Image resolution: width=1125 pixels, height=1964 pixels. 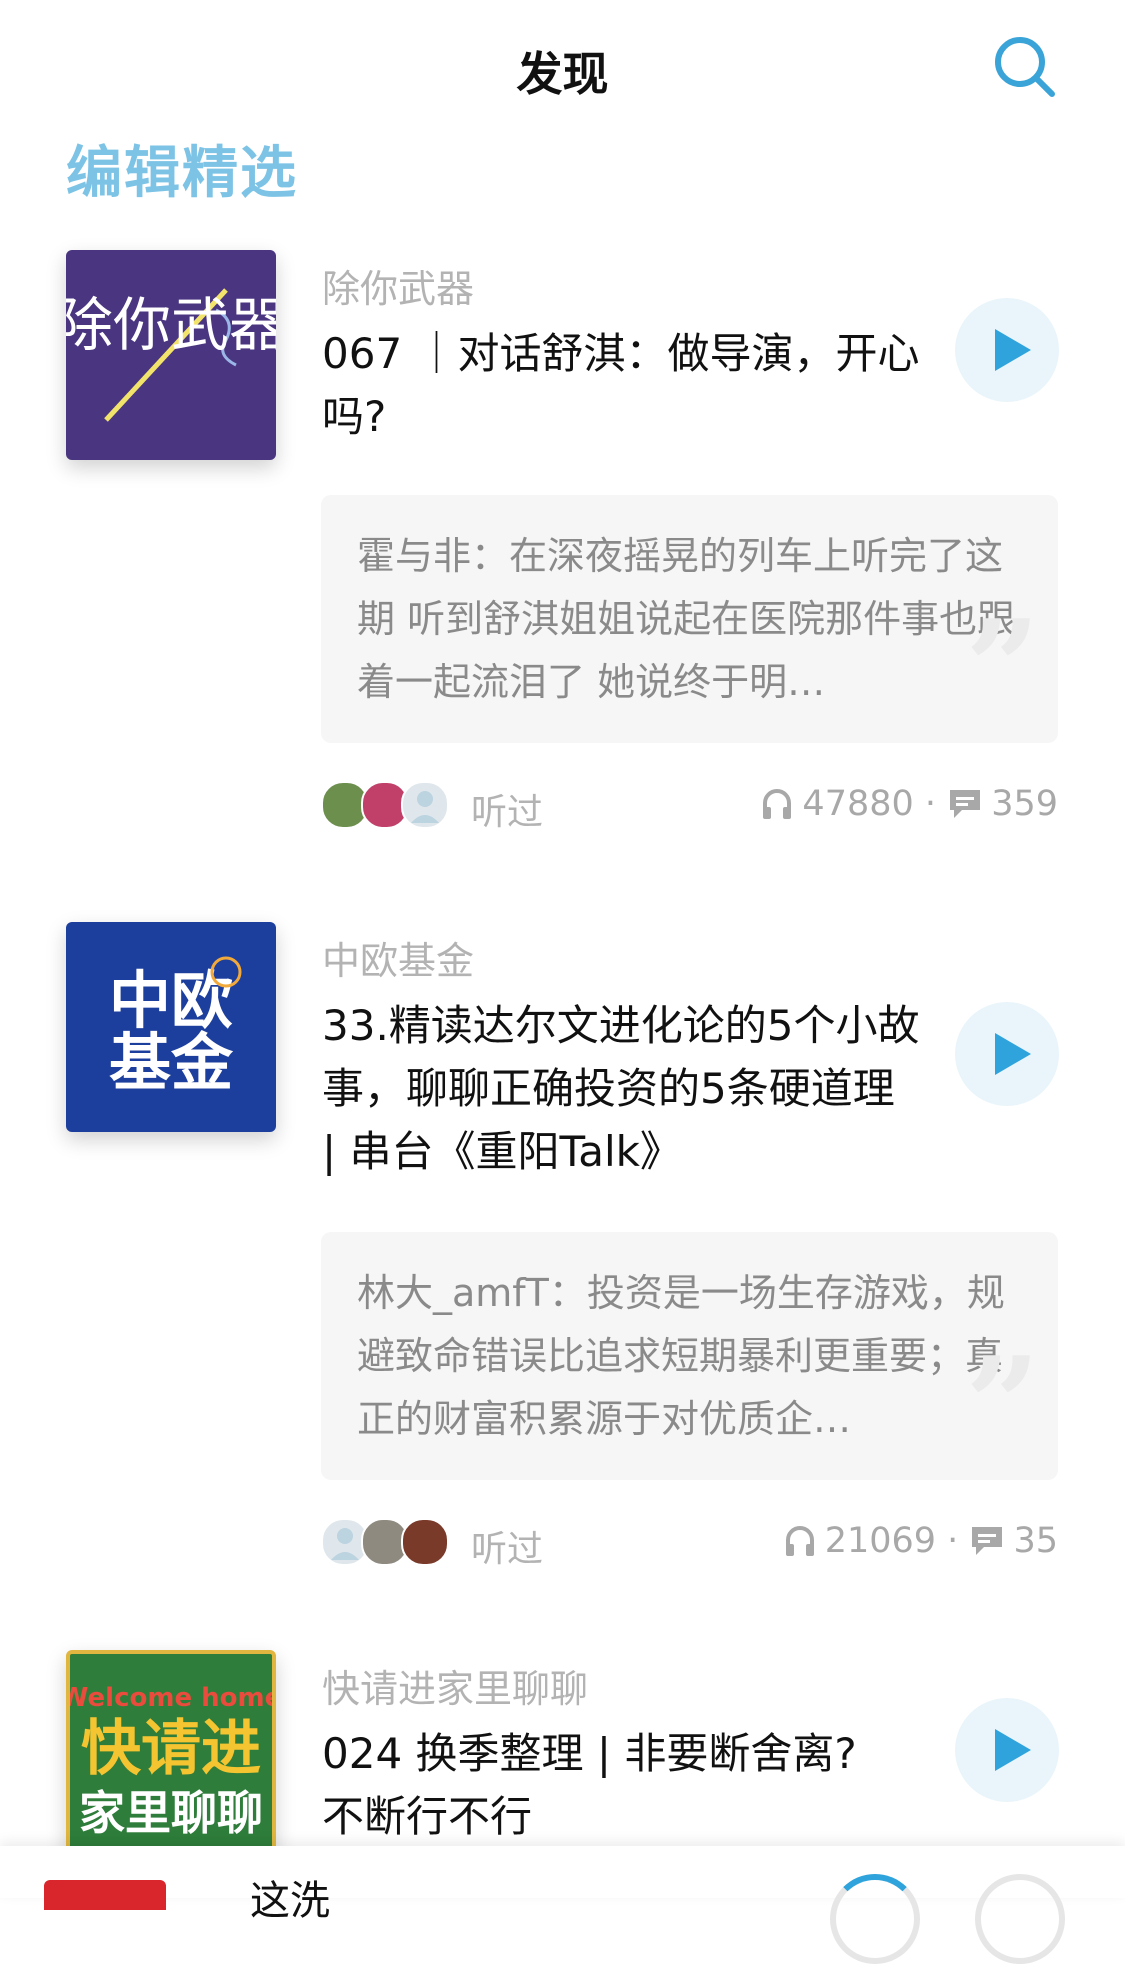 What do you see at coordinates (455, 1685) in the screenshot?
I see `podcast-name: 快请进家里聊聊` at bounding box center [455, 1685].